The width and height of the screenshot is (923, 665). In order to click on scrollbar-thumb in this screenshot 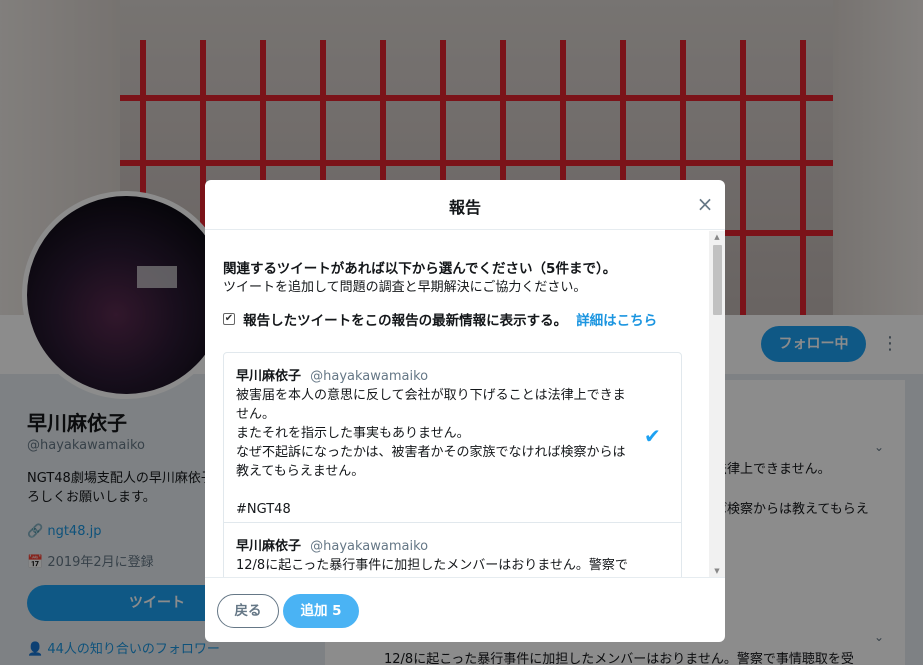, I will do `click(717, 280)`.